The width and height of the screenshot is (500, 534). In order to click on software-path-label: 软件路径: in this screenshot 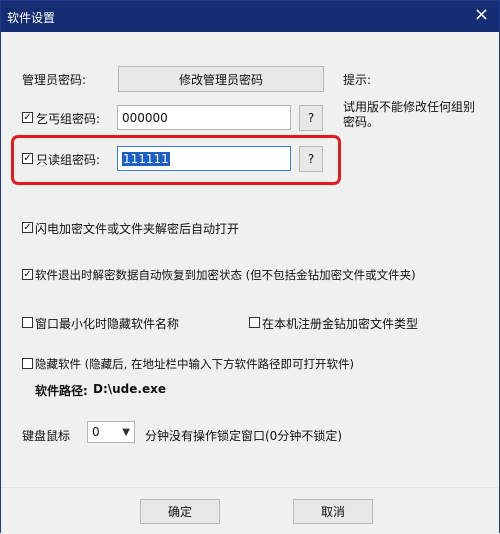, I will do `click(61, 391)`.